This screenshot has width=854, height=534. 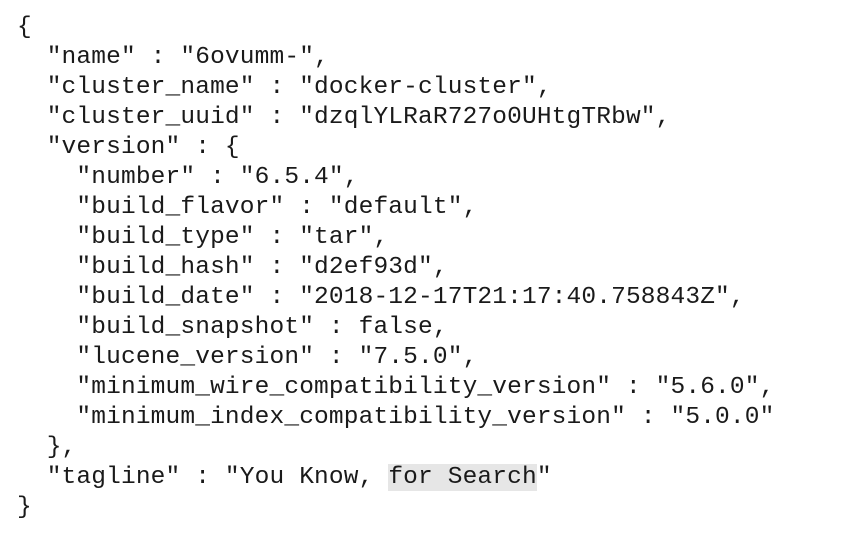 What do you see at coordinates (203, 237) in the screenshot?
I see `json-line: "build_type" : "tar",` at bounding box center [203, 237].